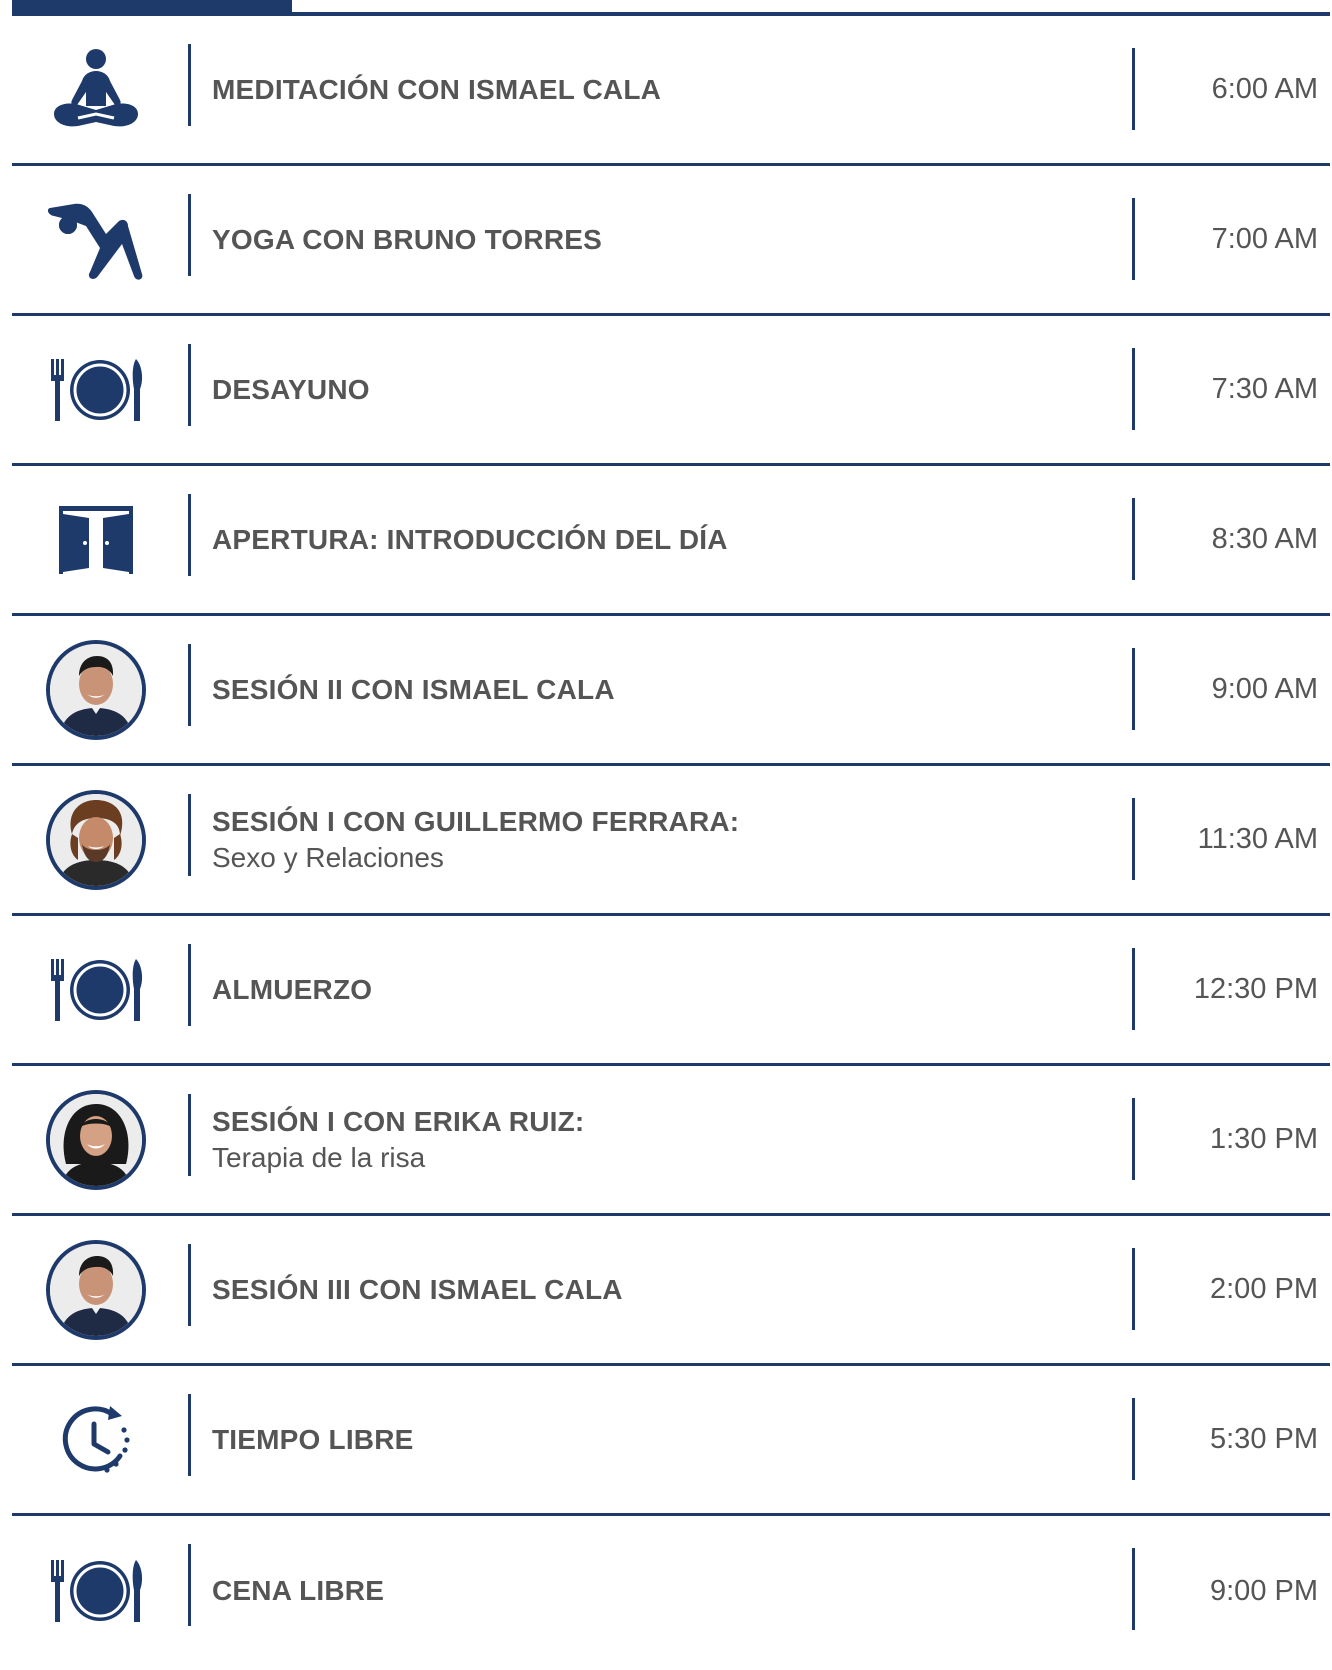  What do you see at coordinates (476, 821) in the screenshot?
I see `session-title: SESIÓN I CON GUILLERMO FERRARA:` at bounding box center [476, 821].